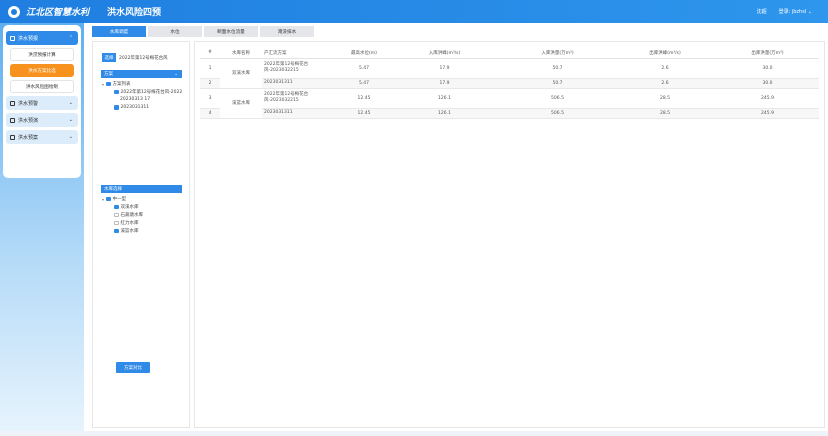 Image resolution: width=828 pixels, height=436 pixels. Describe the element at coordinates (131, 107) in the screenshot. I see `scheme-tree-item: 2023031311` at that location.